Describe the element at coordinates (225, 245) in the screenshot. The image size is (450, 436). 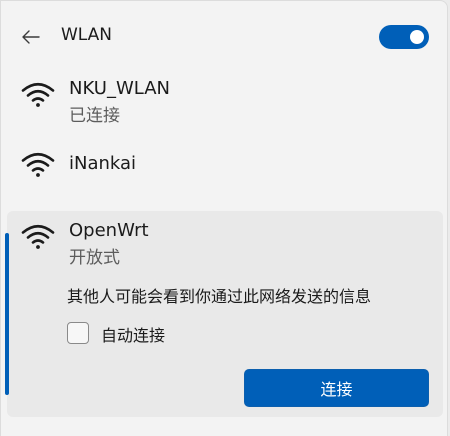
I see `network-header-openwrt: OpenWrt 开放式` at that location.